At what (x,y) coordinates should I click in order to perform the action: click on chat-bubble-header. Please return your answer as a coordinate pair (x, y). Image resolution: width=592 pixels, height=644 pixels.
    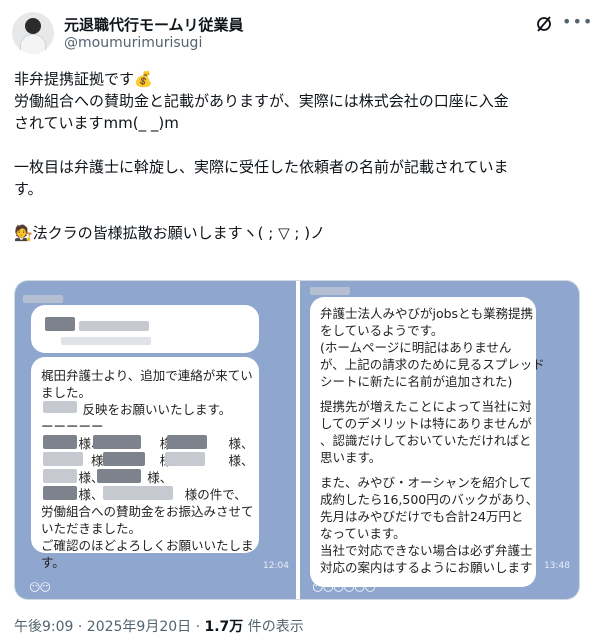
    Looking at the image, I should click on (145, 329).